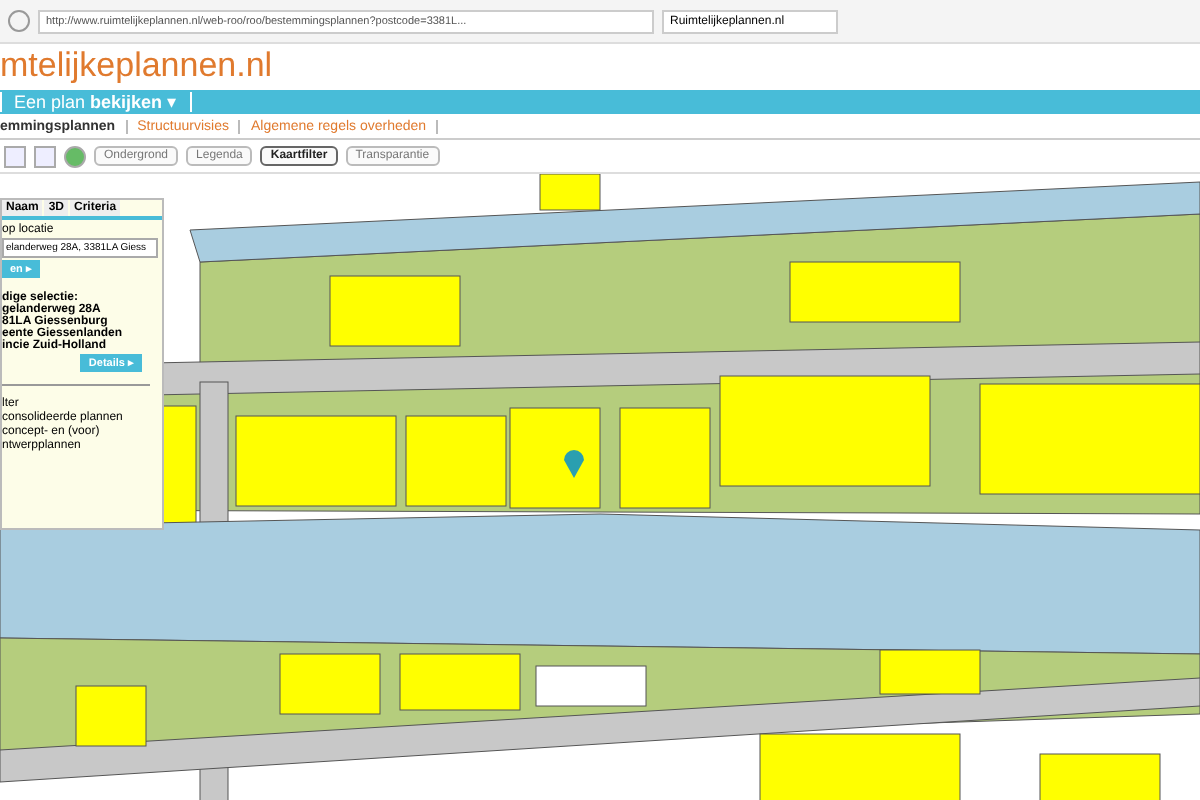  I want to click on info-icon, so click(75, 156).